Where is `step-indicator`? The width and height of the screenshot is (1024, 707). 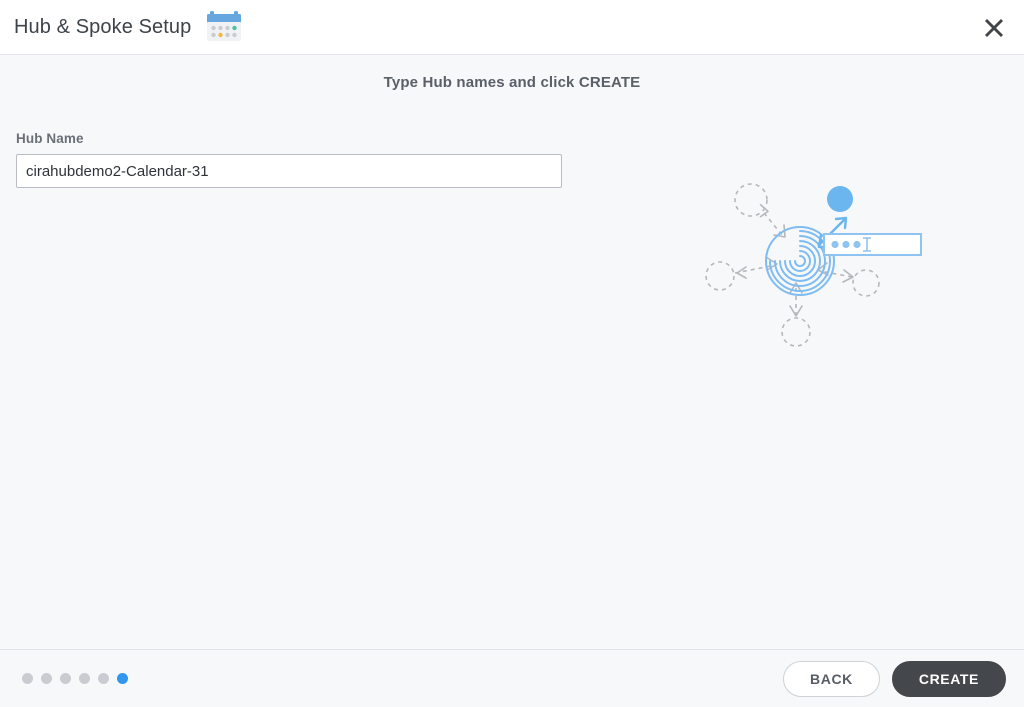 step-indicator is located at coordinates (75, 678).